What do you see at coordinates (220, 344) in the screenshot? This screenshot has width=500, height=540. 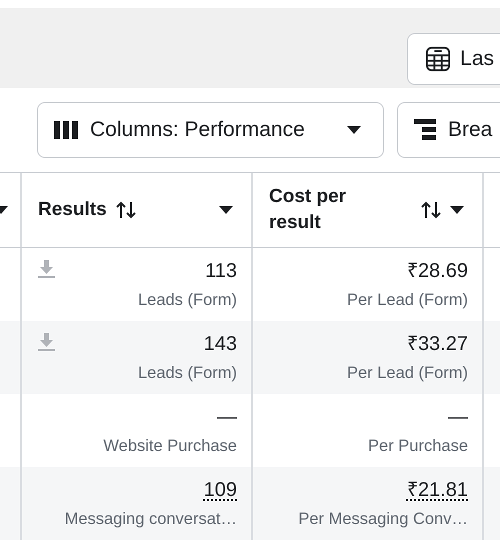 I see `result-value: 143` at bounding box center [220, 344].